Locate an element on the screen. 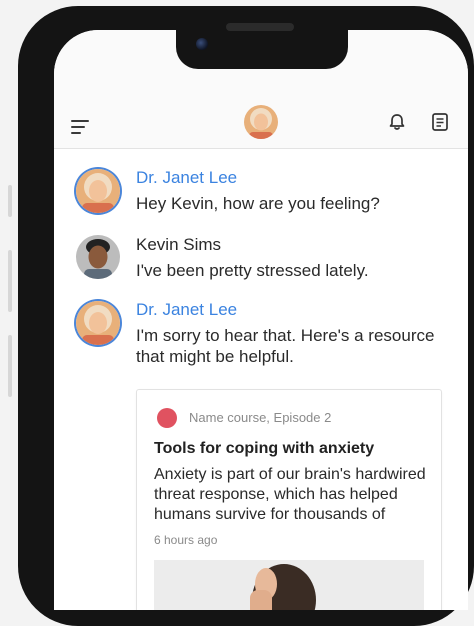 The image size is (474, 626). resource-timestamp: 6 hours ago is located at coordinates (186, 540).